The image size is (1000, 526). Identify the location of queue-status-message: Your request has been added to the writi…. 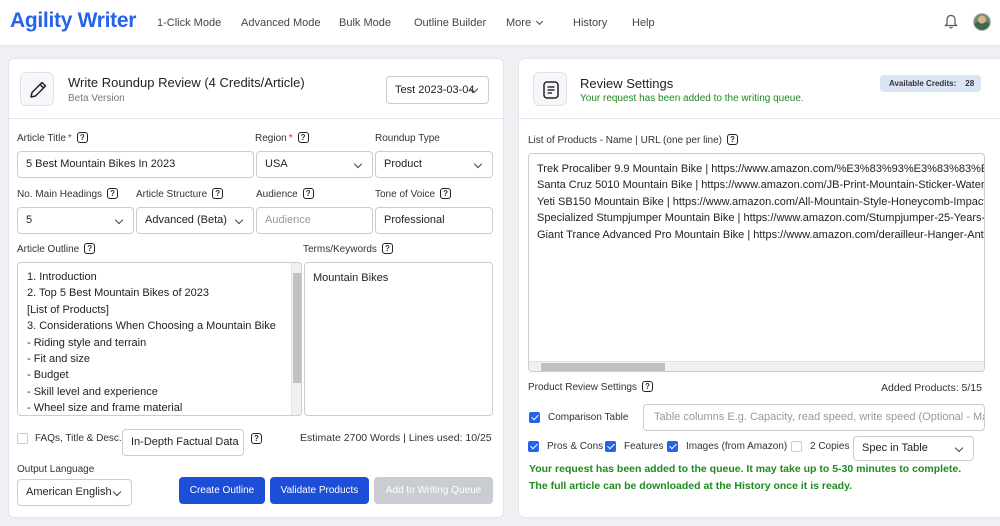
(692, 98).